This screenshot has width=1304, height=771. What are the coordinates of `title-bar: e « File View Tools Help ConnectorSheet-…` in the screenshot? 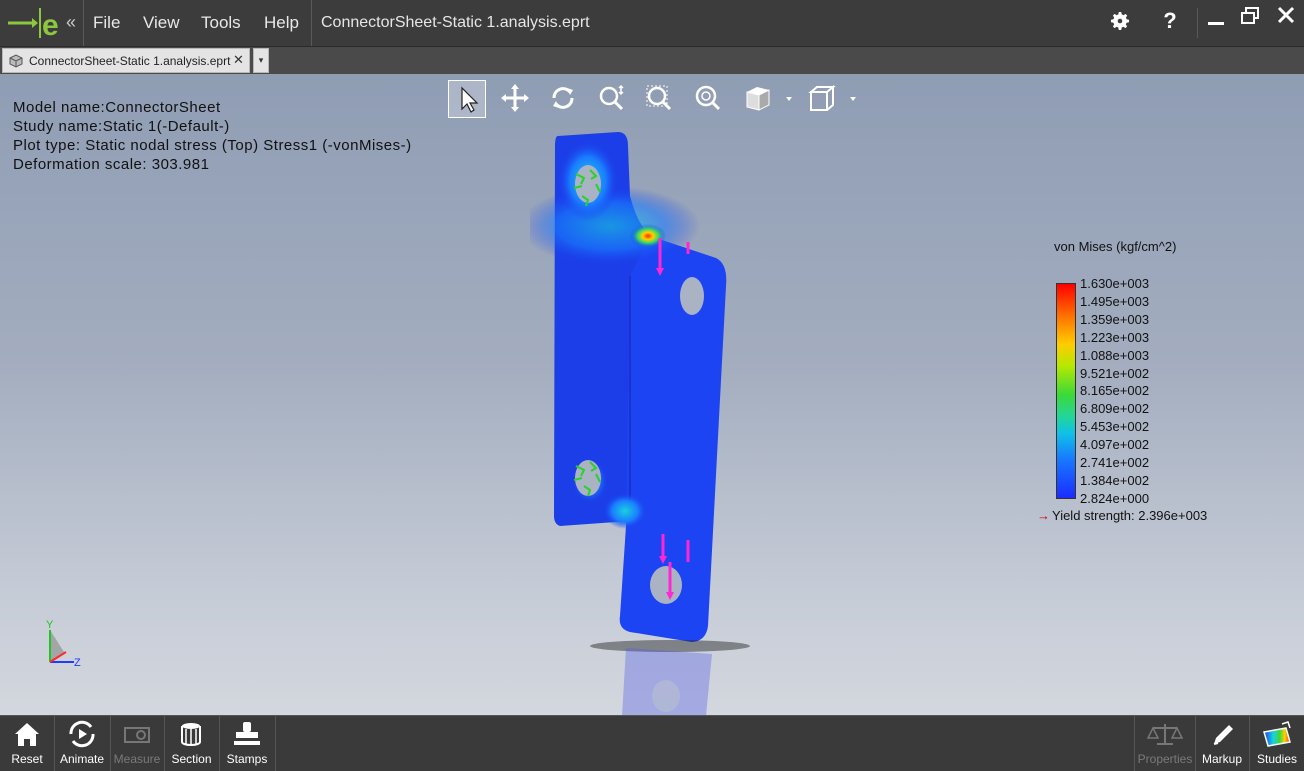 It's located at (652, 23).